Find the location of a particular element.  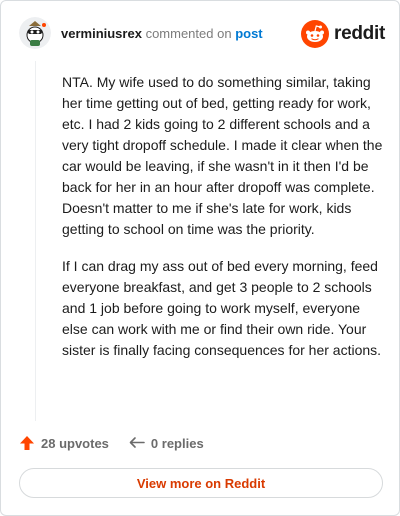

thread-line is located at coordinates (35, 241).